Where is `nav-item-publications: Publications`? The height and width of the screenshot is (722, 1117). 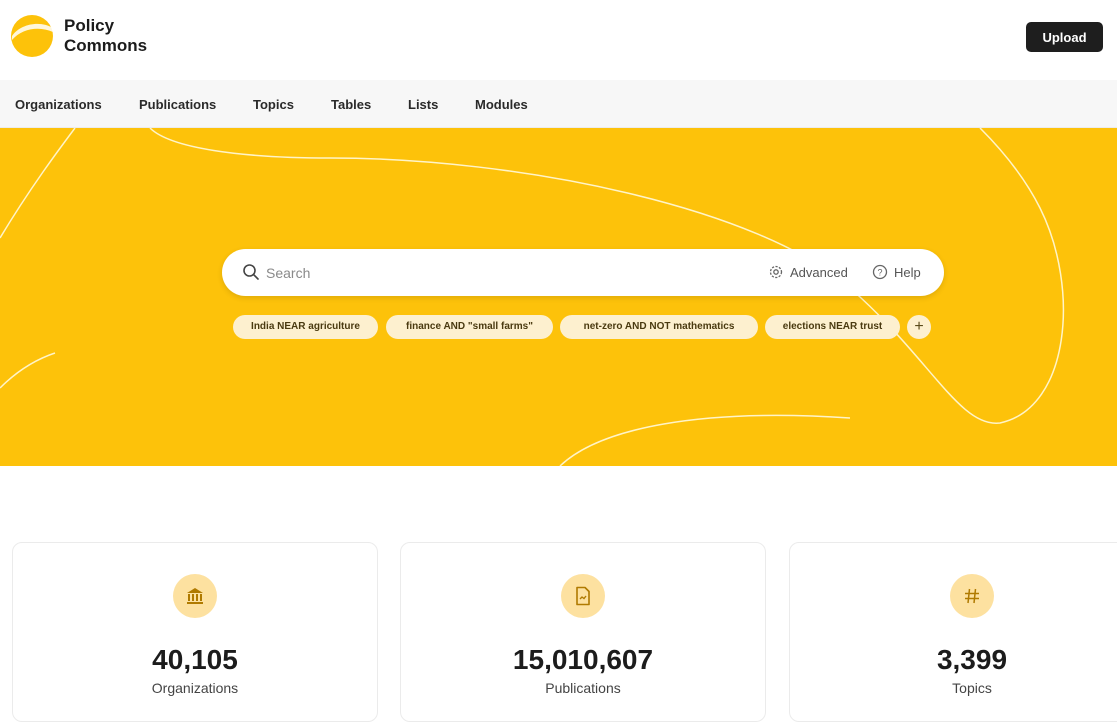 nav-item-publications: Publications is located at coordinates (177, 104).